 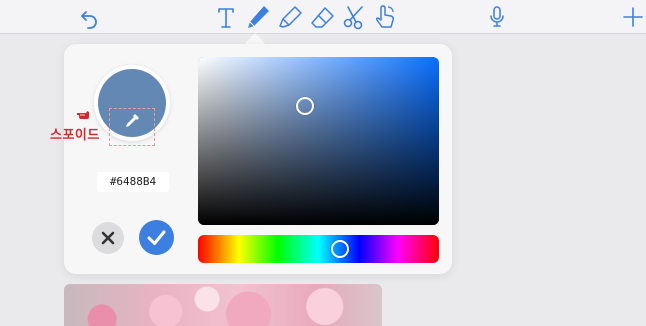 I want to click on toolbar, so click(x=323, y=17).